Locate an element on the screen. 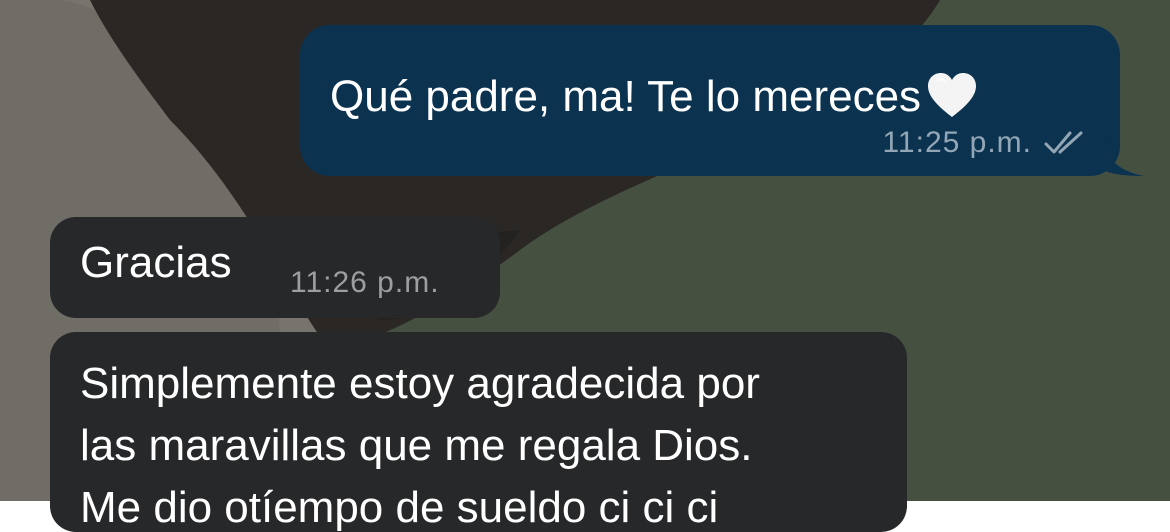  message-text: Gracias is located at coordinates (156, 262).